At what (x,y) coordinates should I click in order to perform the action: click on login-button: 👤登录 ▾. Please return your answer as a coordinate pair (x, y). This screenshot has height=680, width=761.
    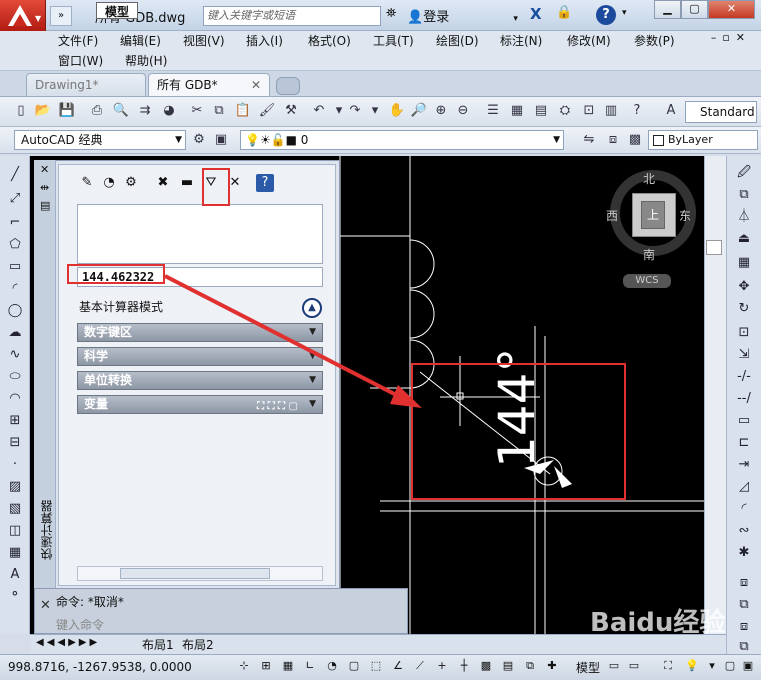
    Looking at the image, I should click on (462, 15).